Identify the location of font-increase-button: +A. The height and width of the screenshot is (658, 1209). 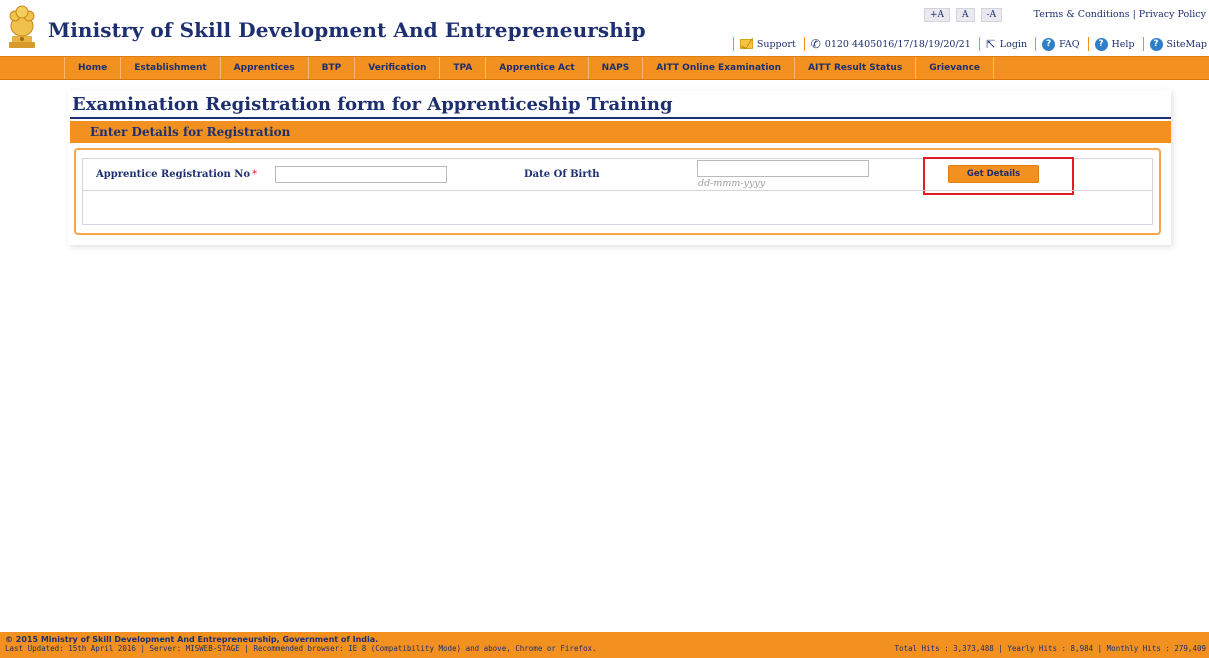
(937, 15).